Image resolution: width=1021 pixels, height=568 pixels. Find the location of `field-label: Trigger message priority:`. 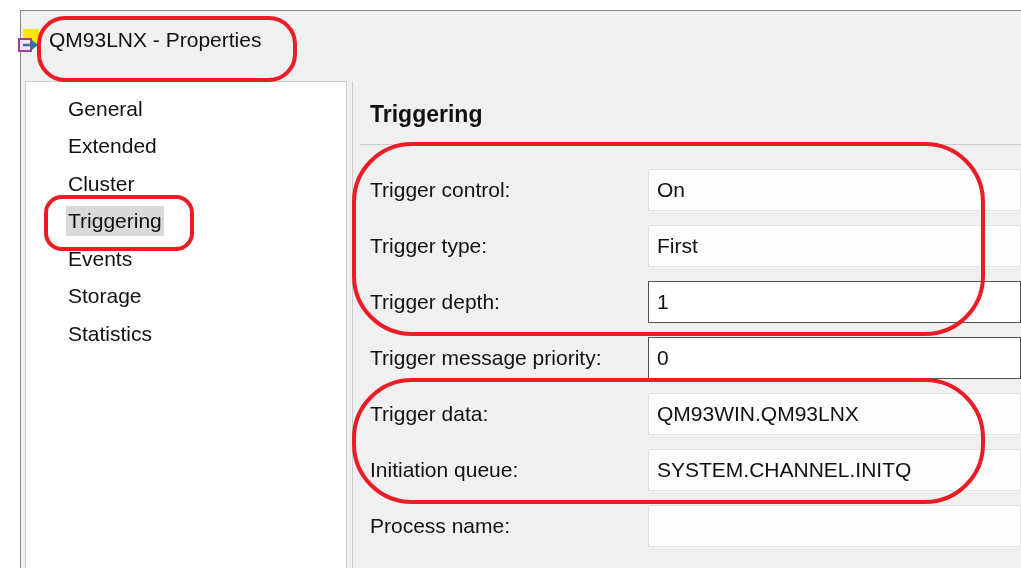

field-label: Trigger message priority: is located at coordinates (486, 357).